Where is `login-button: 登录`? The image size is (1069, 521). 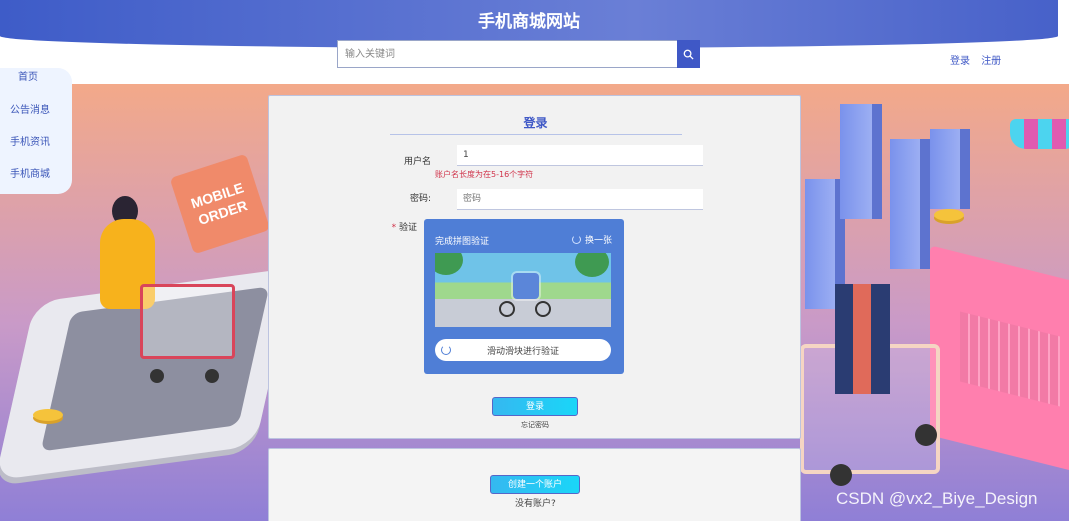
login-button: 登录 is located at coordinates (535, 406).